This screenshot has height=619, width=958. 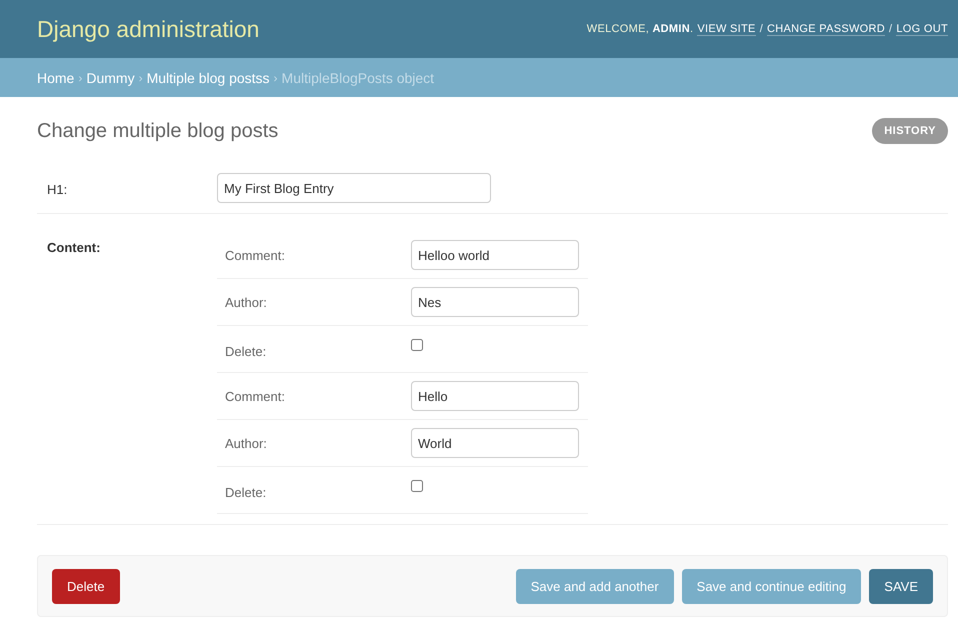 I want to click on welcome-text: WELCOME, ADMIN., so click(x=640, y=29).